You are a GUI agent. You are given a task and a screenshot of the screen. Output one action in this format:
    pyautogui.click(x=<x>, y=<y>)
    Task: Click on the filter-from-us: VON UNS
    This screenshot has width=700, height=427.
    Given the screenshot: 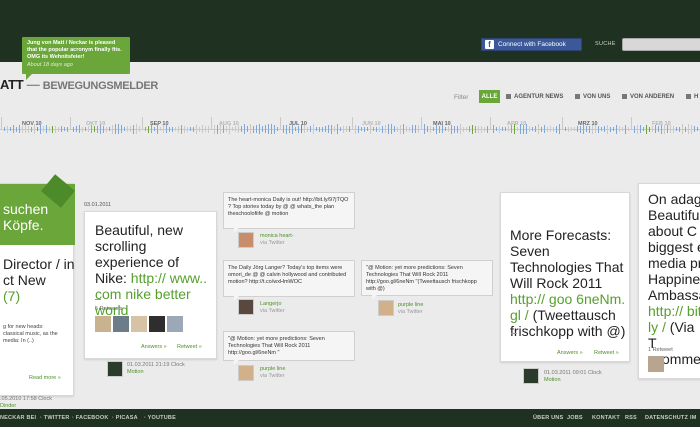 What is the action you would take?
    pyautogui.click(x=592, y=96)
    